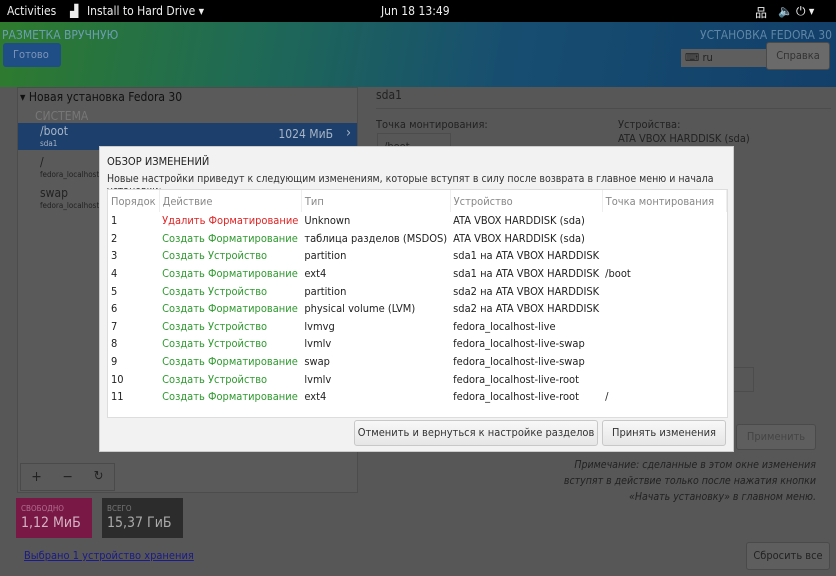 Image resolution: width=836 pixels, height=576 pixels. I want to click on keyboard-layout: ⌨ ru, so click(723, 58).